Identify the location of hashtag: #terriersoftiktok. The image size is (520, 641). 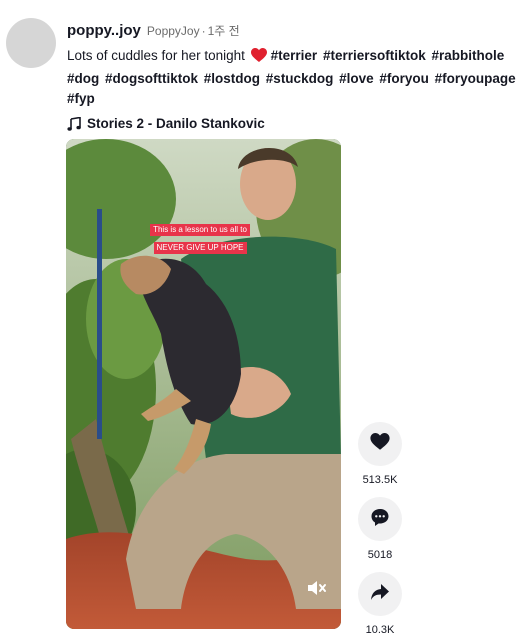
(374, 55).